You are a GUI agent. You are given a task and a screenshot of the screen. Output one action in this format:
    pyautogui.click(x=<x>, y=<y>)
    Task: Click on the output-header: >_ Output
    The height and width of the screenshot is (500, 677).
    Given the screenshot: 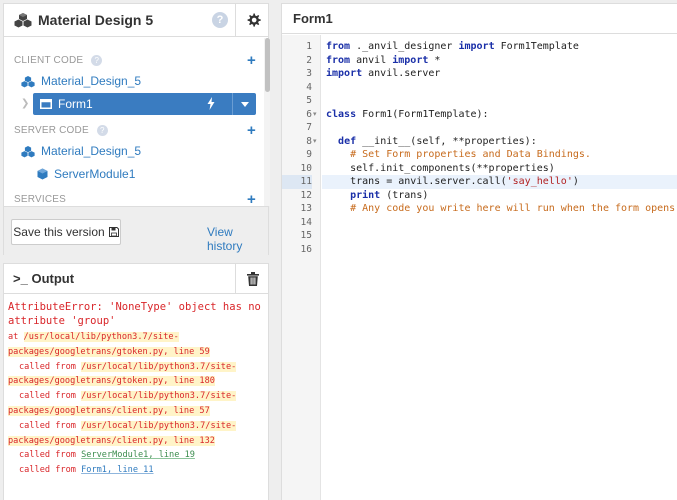 What is the action you would take?
    pyautogui.click(x=136, y=279)
    